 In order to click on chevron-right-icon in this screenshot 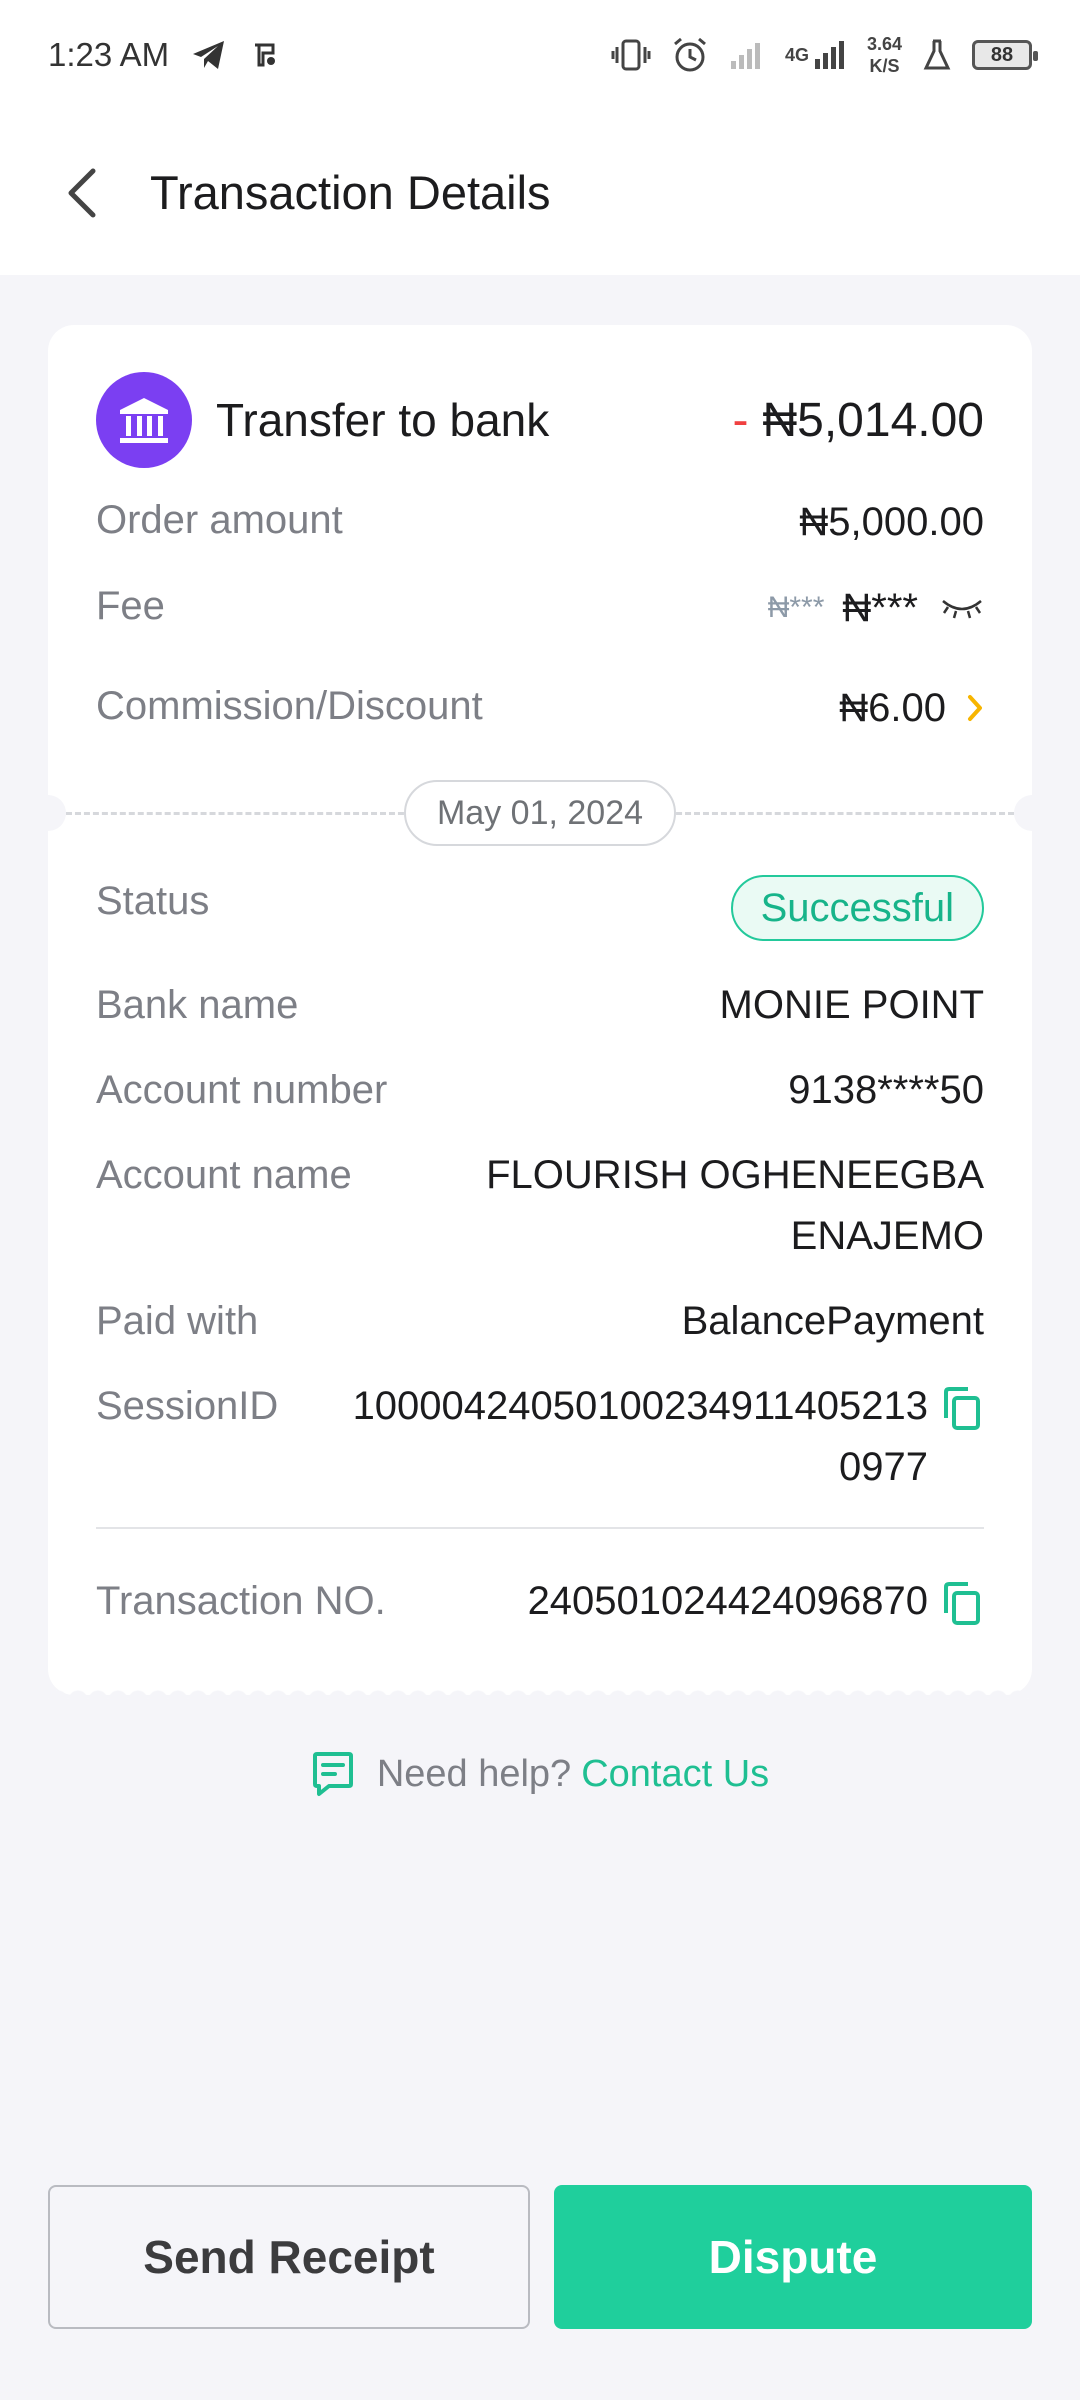, I will do `click(975, 708)`.